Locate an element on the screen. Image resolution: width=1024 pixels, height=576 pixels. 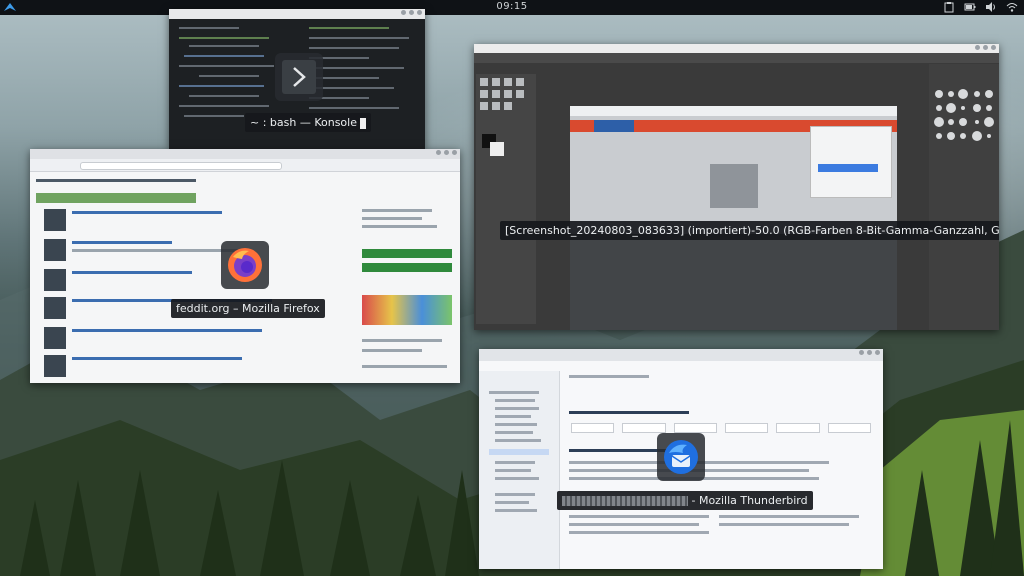
clock: 09:15 is located at coordinates (512, 6).